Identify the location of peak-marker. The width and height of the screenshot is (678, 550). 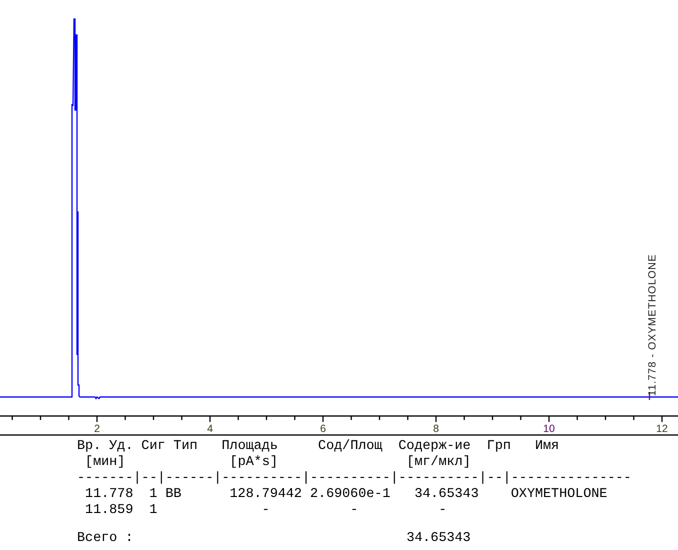
(649, 396).